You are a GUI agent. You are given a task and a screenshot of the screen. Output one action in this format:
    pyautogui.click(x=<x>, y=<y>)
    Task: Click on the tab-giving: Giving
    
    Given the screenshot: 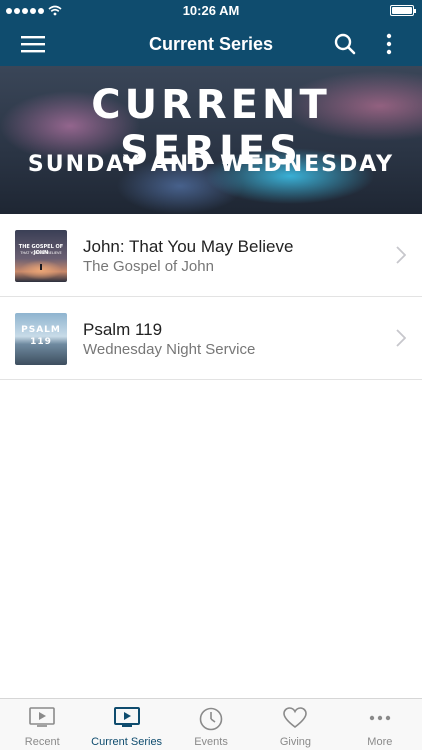 What is the action you would take?
    pyautogui.click(x=295, y=724)
    